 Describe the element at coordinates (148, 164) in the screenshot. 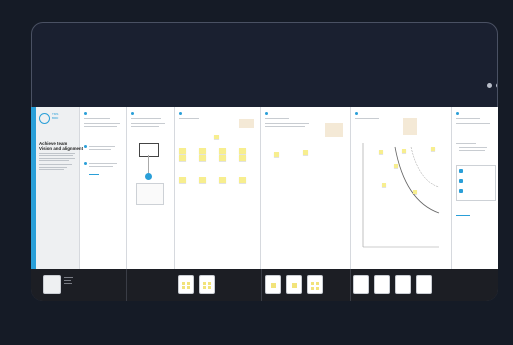

I see `connector` at that location.